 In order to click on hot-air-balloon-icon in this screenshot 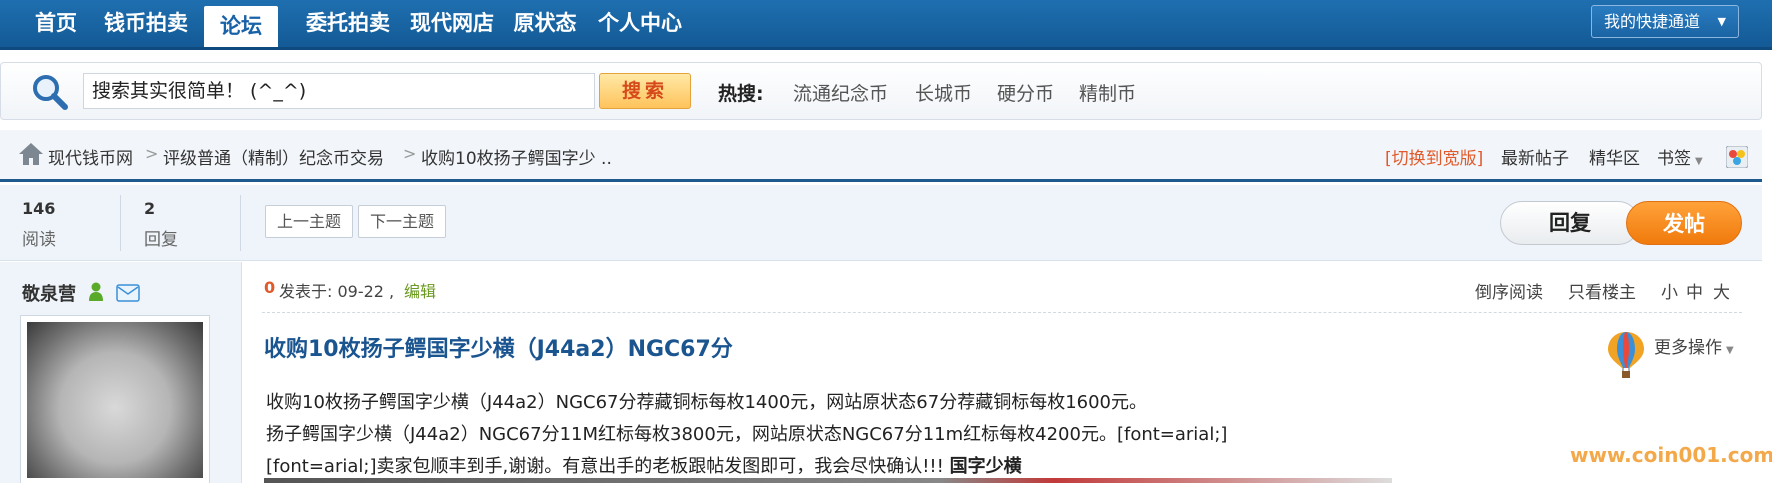, I will do `click(1626, 355)`.